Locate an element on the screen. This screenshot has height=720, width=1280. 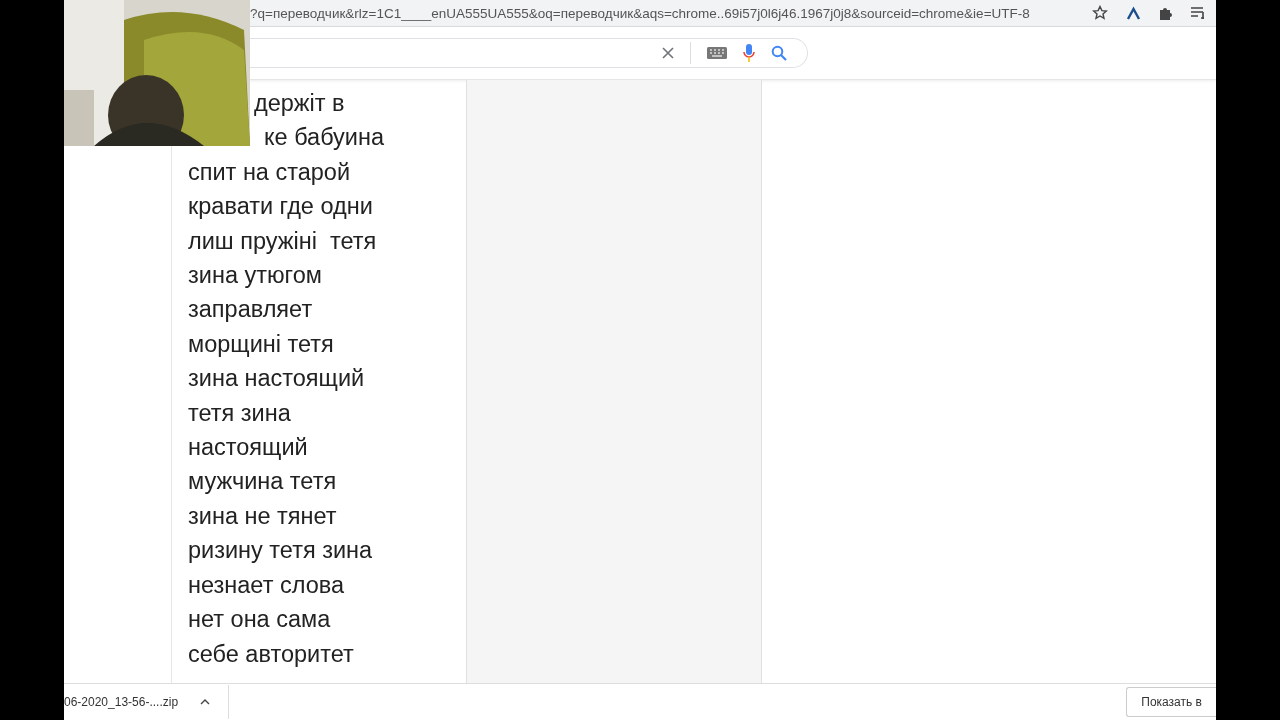
caret-icon is located at coordinates (205, 702).